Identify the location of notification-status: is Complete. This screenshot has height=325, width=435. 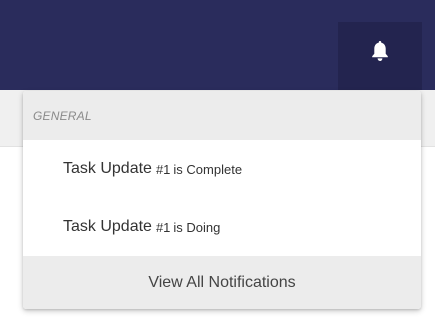
(208, 169).